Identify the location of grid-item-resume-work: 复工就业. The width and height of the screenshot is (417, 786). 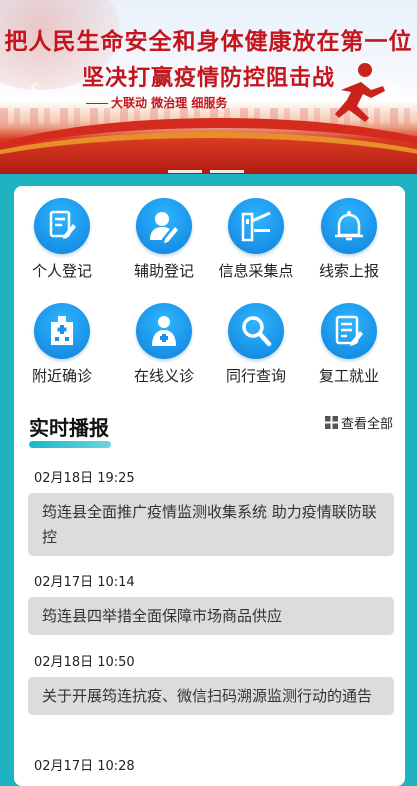
(349, 344).